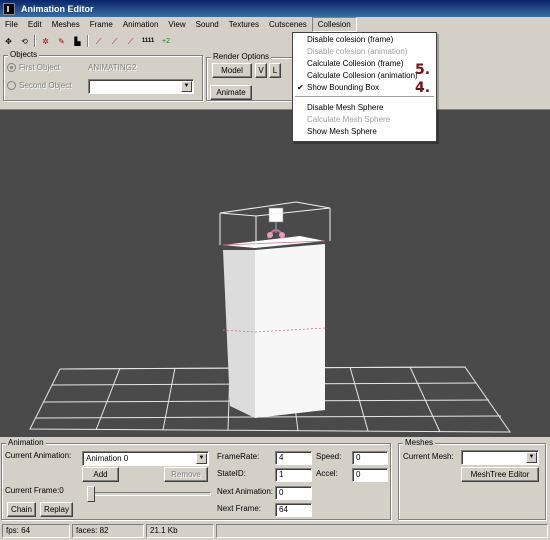 This screenshot has height=540, width=550. What do you see at coordinates (145, 458) in the screenshot?
I see `current-animation-select: Animation 0 ▼` at bounding box center [145, 458].